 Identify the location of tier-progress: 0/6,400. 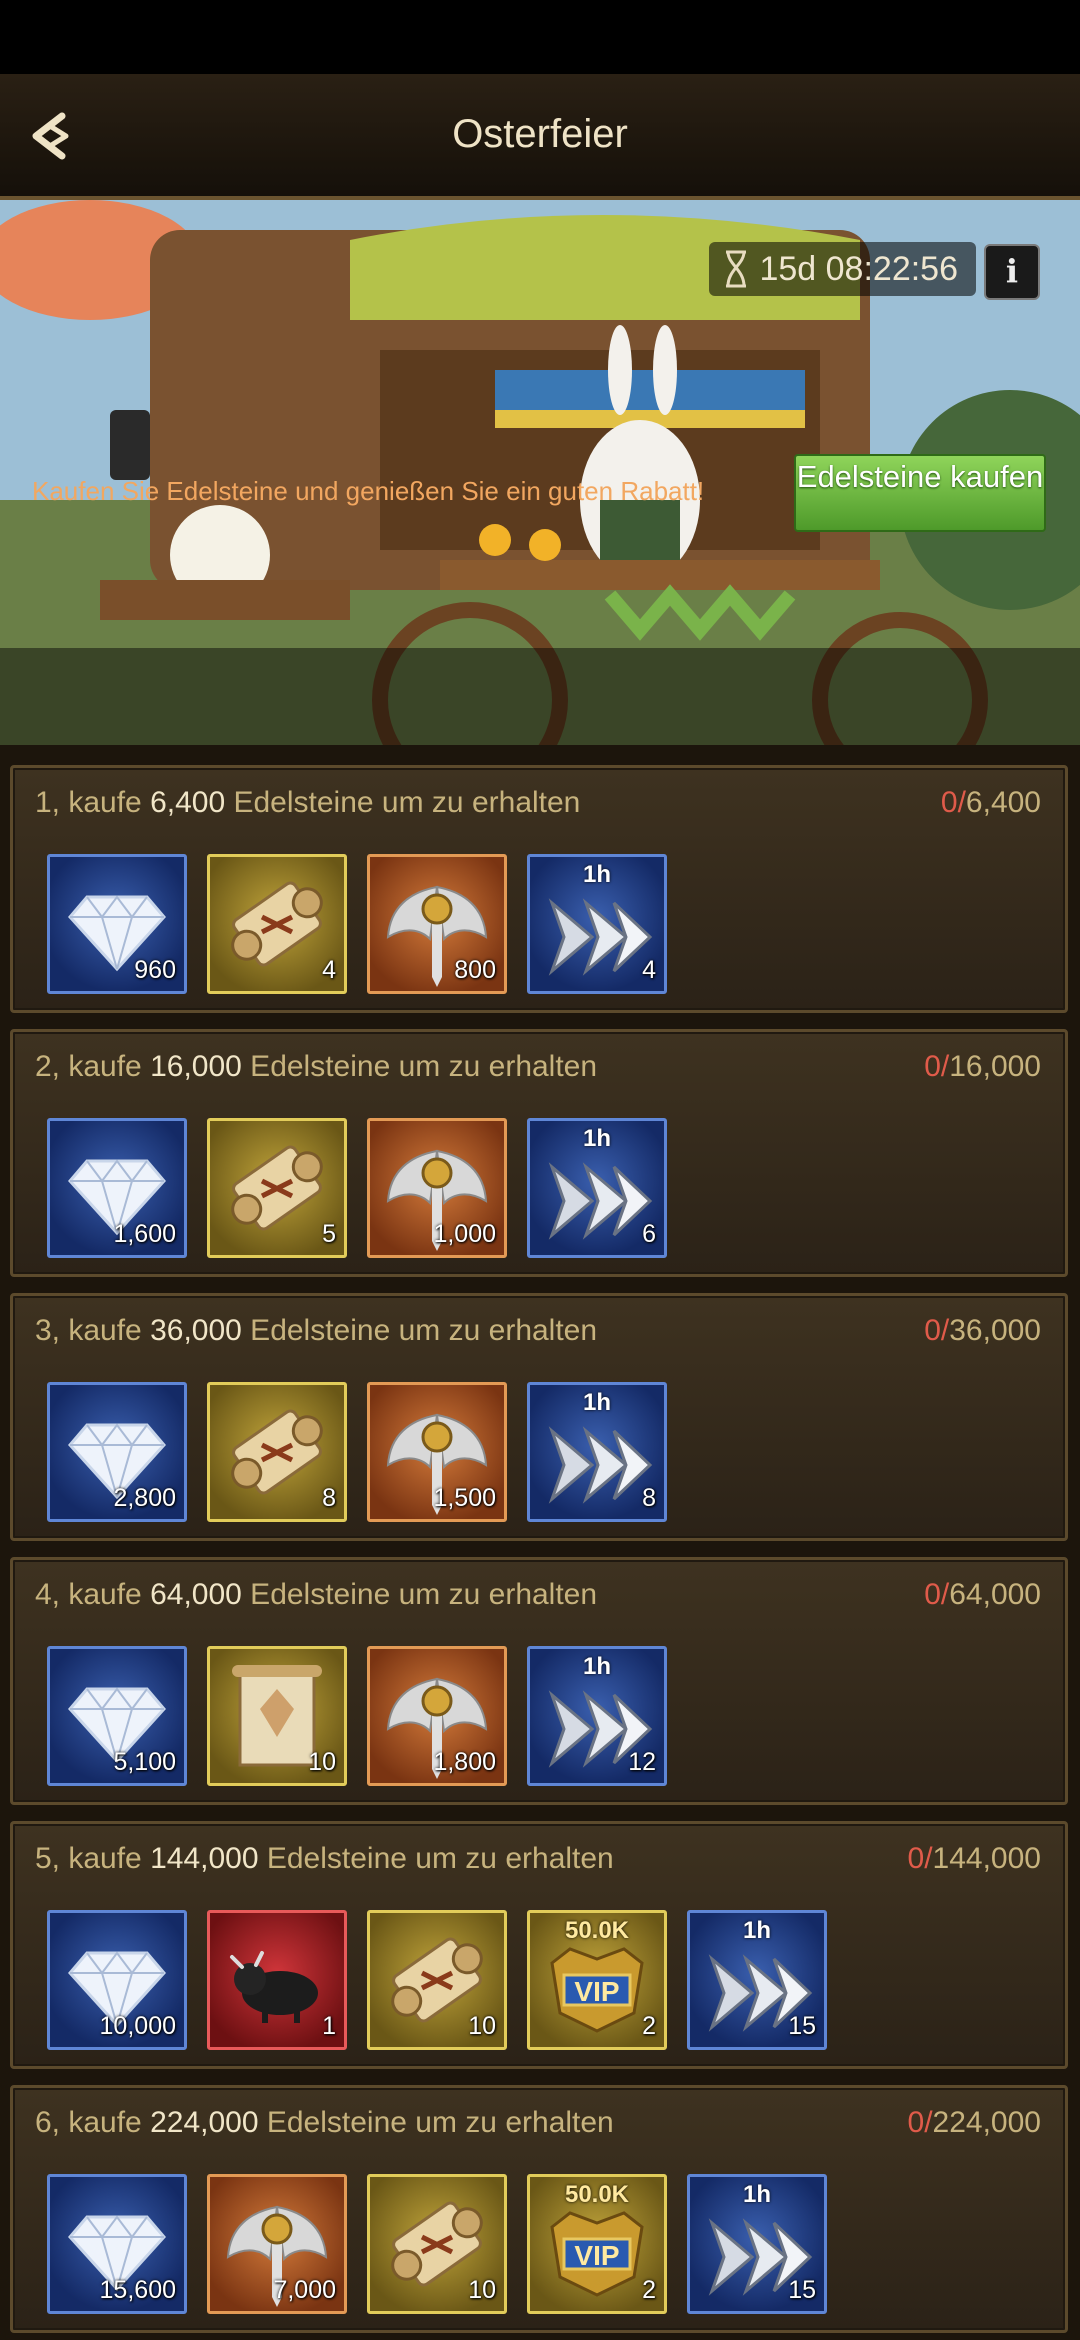
(991, 803).